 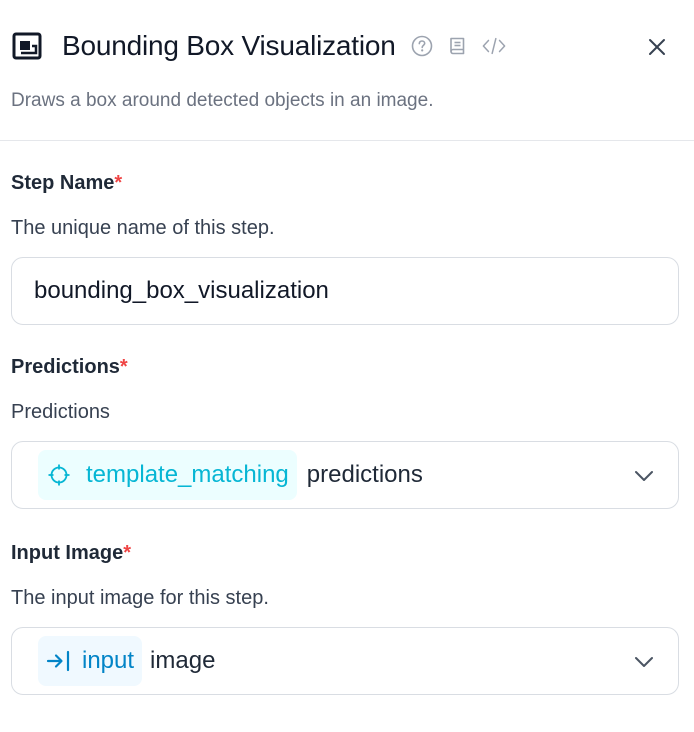 I want to click on step-reference-chip: template_matching, so click(x=167, y=475).